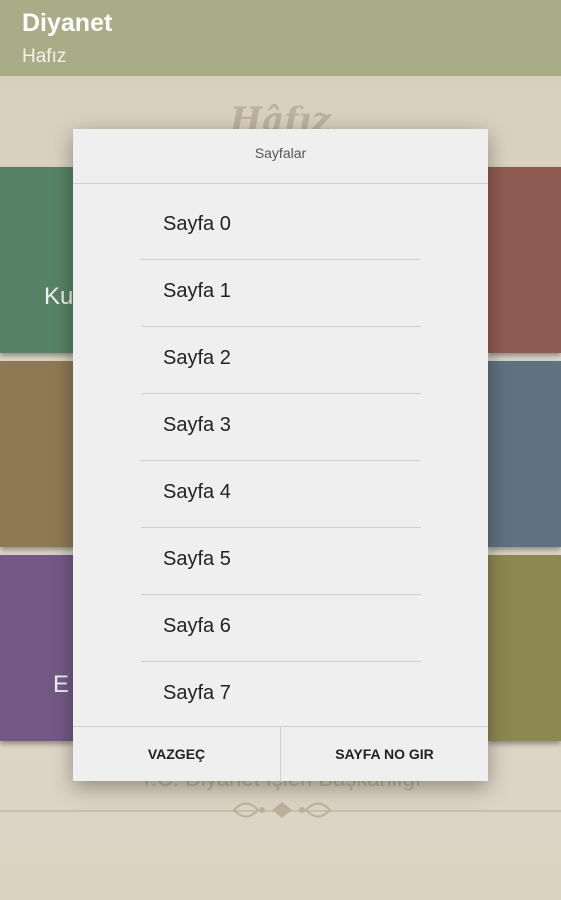  What do you see at coordinates (280, 38) in the screenshot?
I see `app-bar: Diyanet Hafız` at bounding box center [280, 38].